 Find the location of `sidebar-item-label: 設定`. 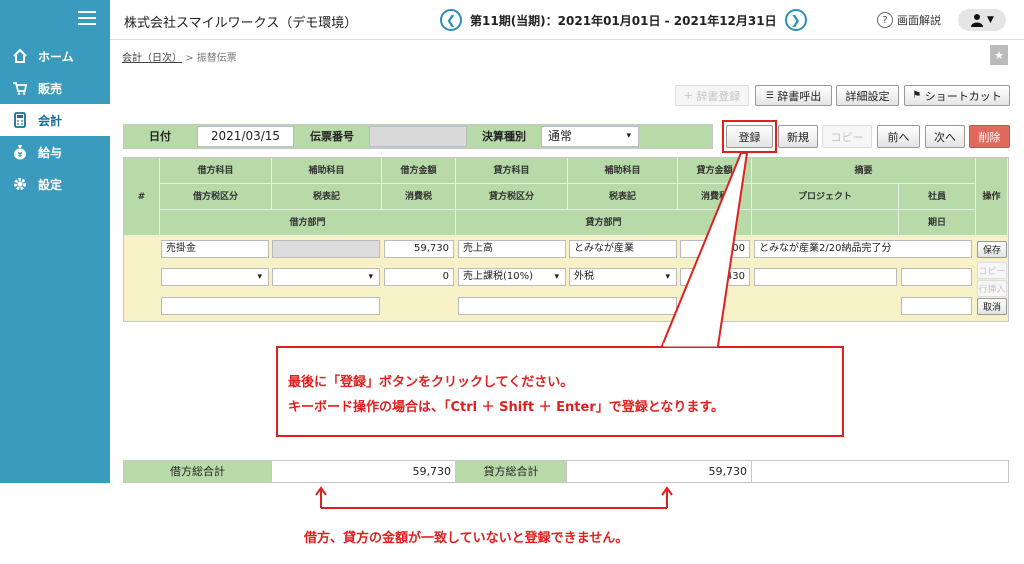

sidebar-item-label: 設定 is located at coordinates (50, 184).